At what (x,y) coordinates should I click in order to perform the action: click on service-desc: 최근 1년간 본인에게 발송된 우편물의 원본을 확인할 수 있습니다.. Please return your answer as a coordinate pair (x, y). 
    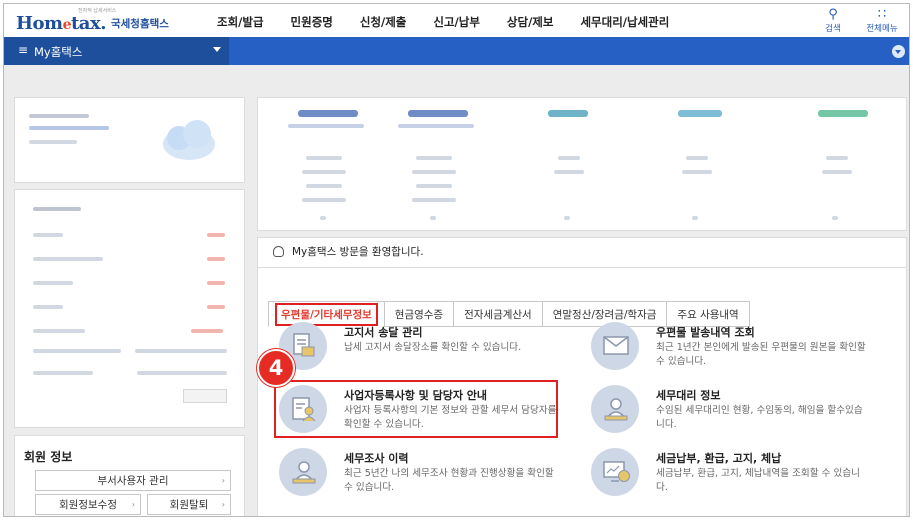
    Looking at the image, I should click on (761, 354).